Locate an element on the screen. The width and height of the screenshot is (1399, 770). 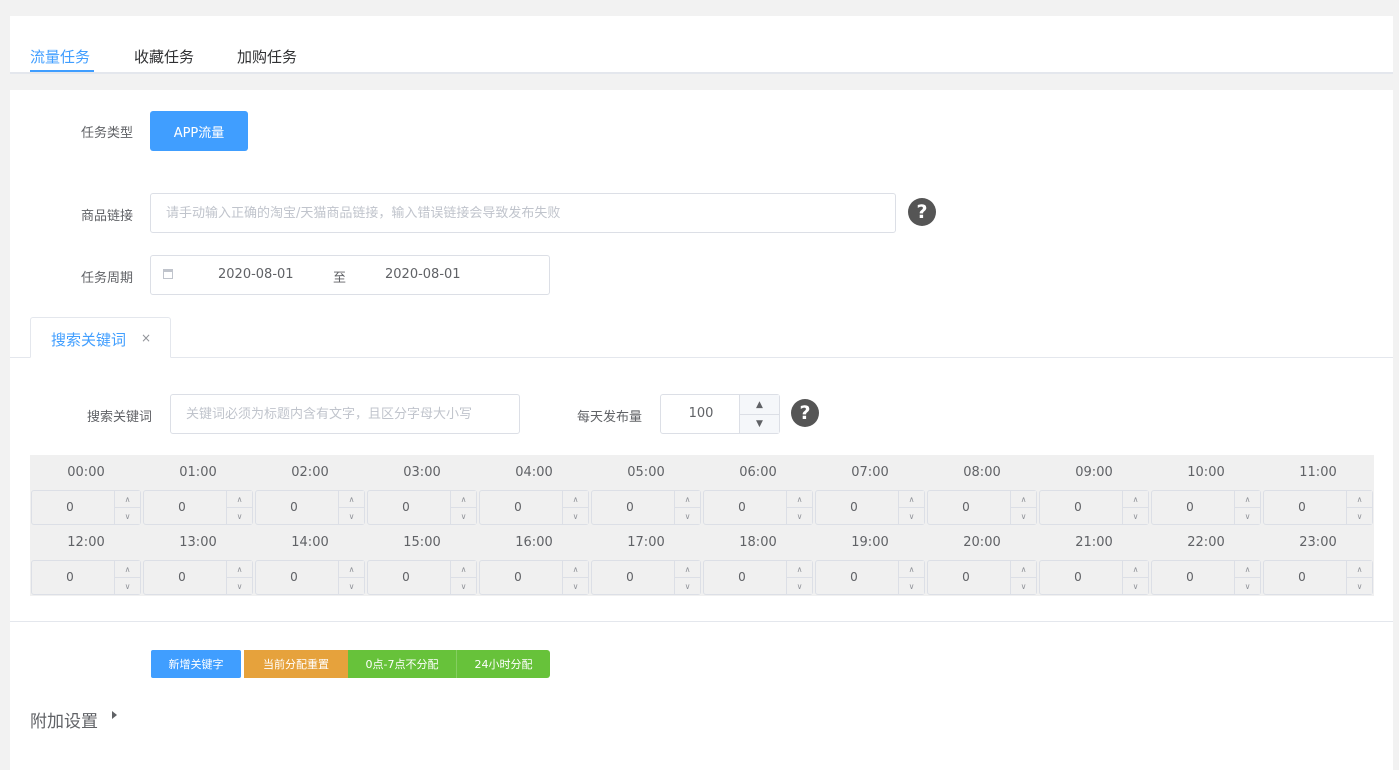
caret-right-icon is located at coordinates (114, 715).